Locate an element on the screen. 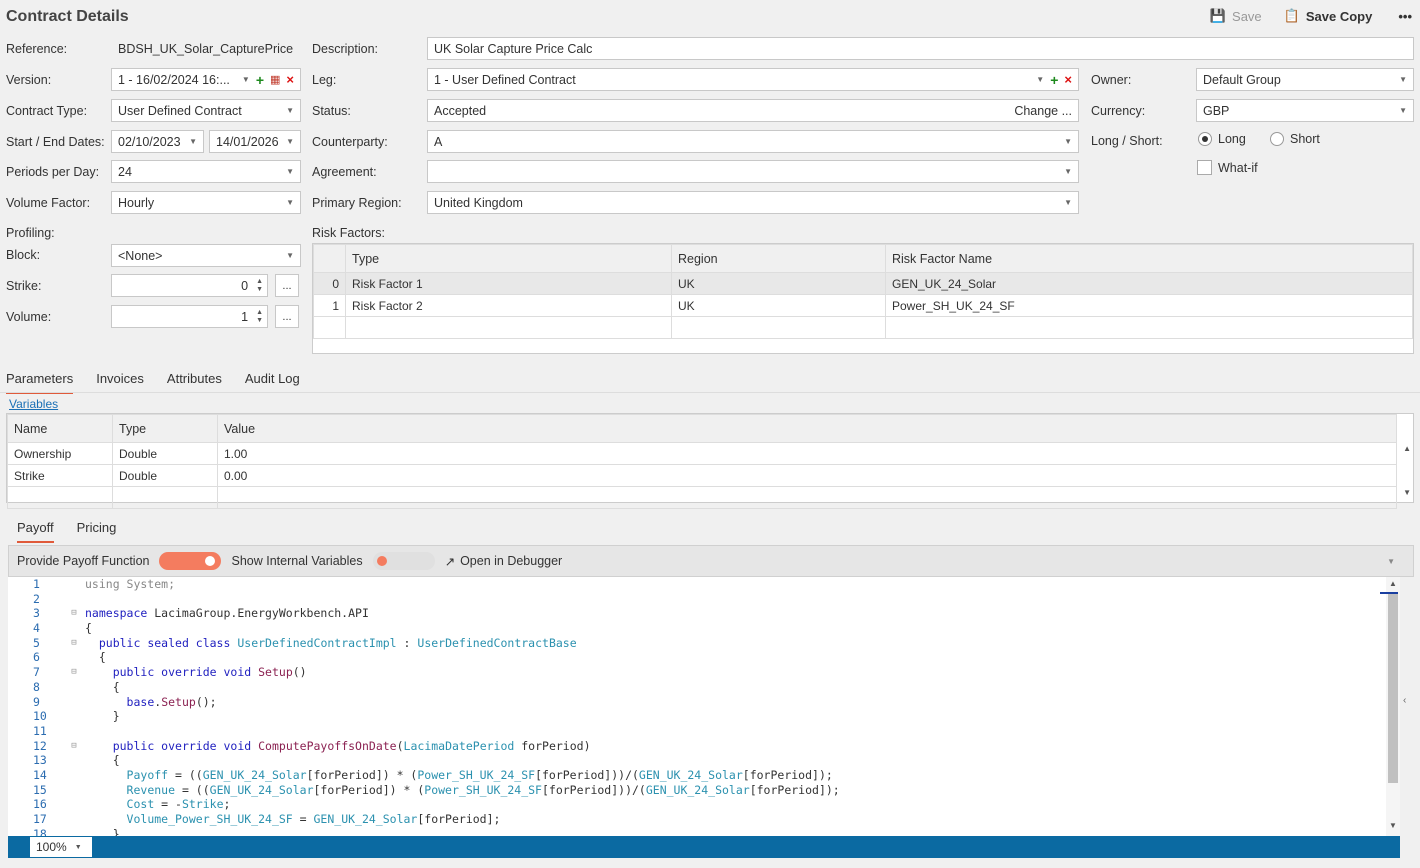  table-row: 0 Risk Factor 1 UK GEN_UK_24_Solar is located at coordinates (863, 283).